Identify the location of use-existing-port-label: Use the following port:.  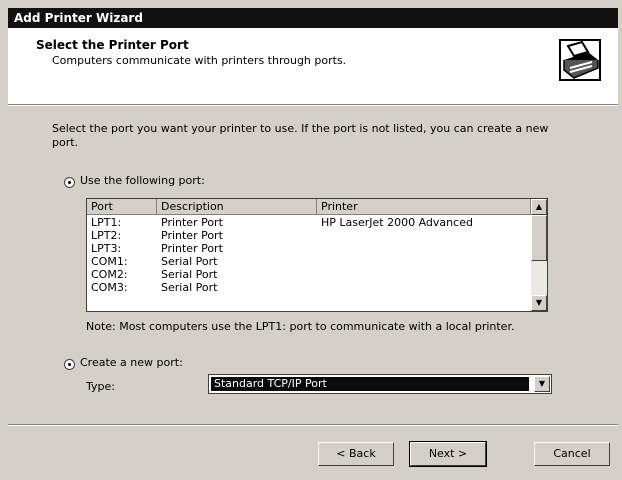
(142, 180).